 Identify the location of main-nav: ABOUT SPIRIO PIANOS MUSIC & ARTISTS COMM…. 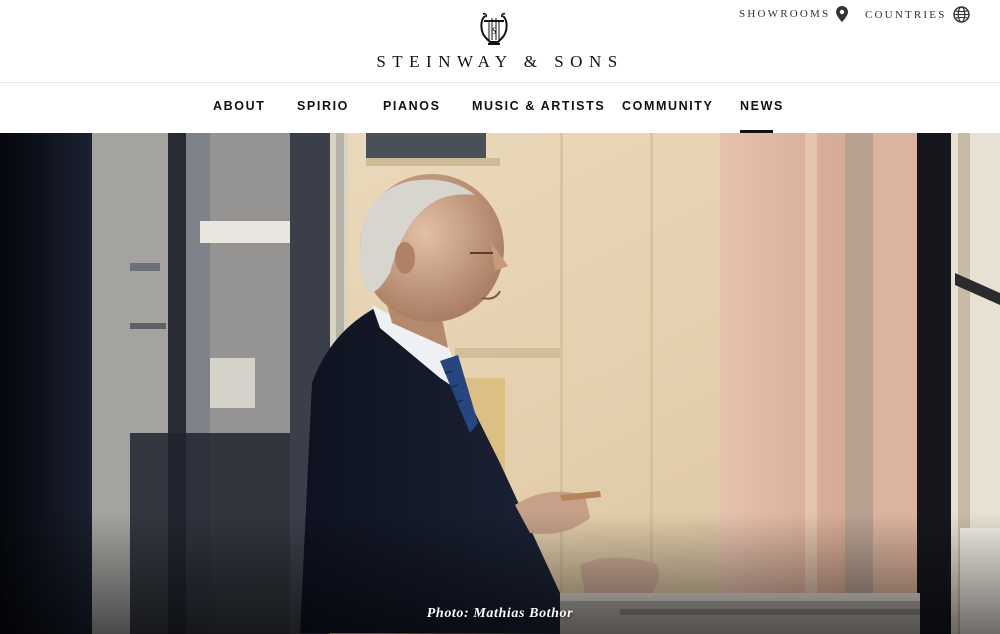
(500, 108).